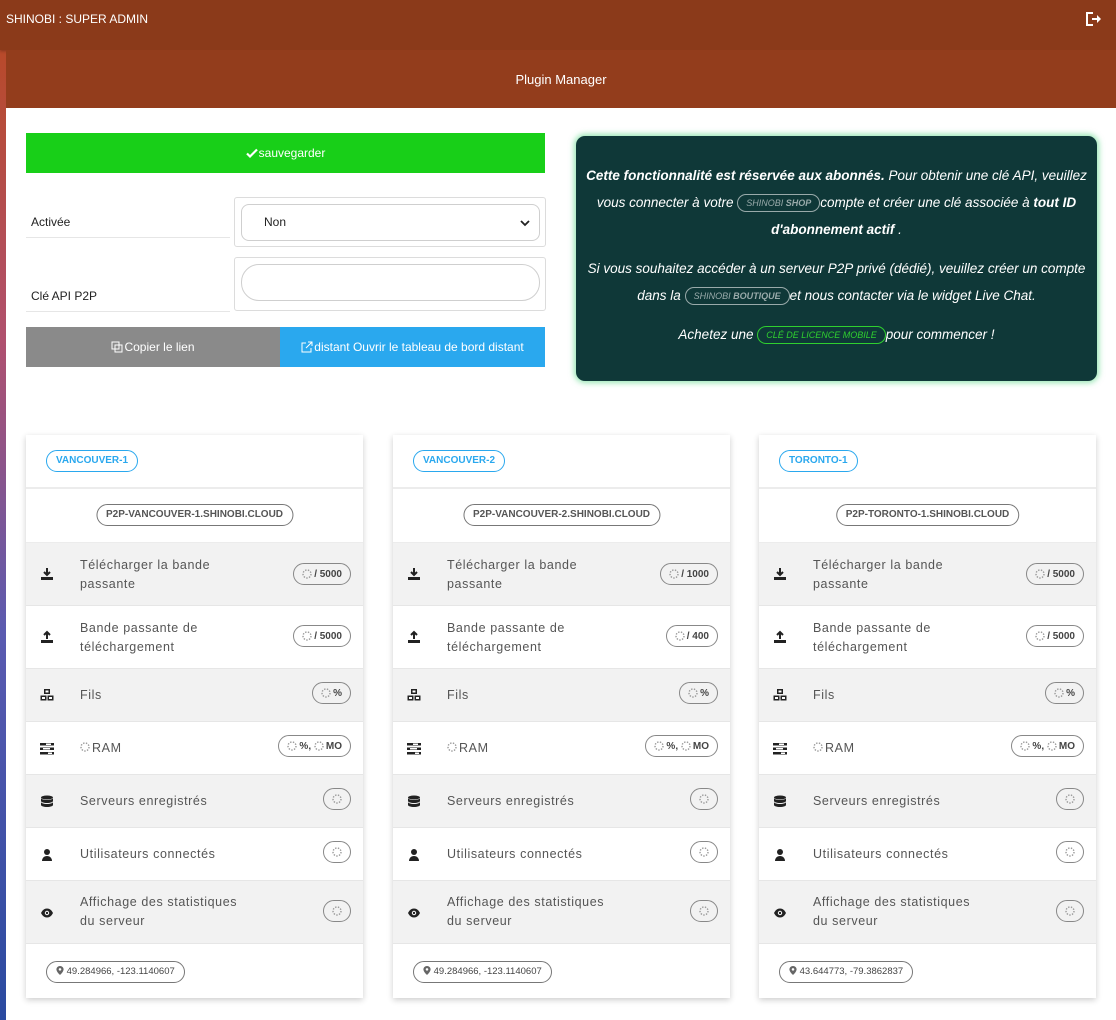  Describe the element at coordinates (558, 25) in the screenshot. I see `top-bar: SHINOBI : SUPER ADMIN` at that location.